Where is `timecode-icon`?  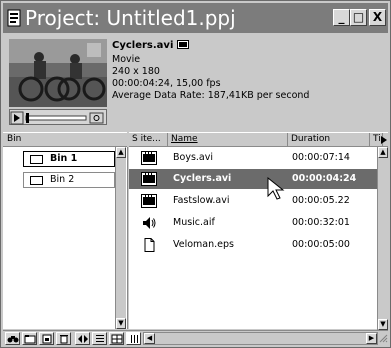
timecode-icon is located at coordinates (83, 339).